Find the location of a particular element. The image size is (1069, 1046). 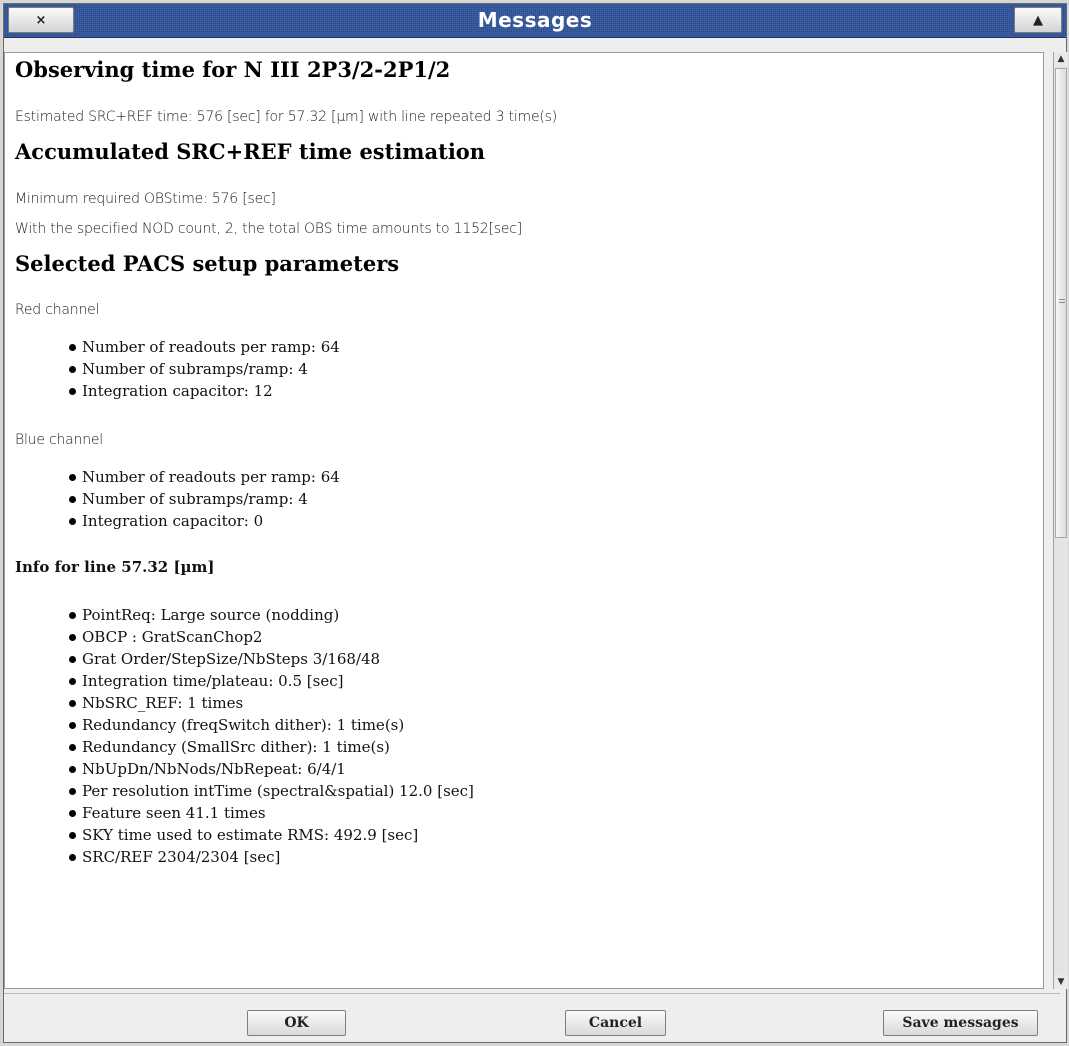

list-item: NbUpDn/NbNods/NbRepeat: 6/4/1 is located at coordinates (550, 769).